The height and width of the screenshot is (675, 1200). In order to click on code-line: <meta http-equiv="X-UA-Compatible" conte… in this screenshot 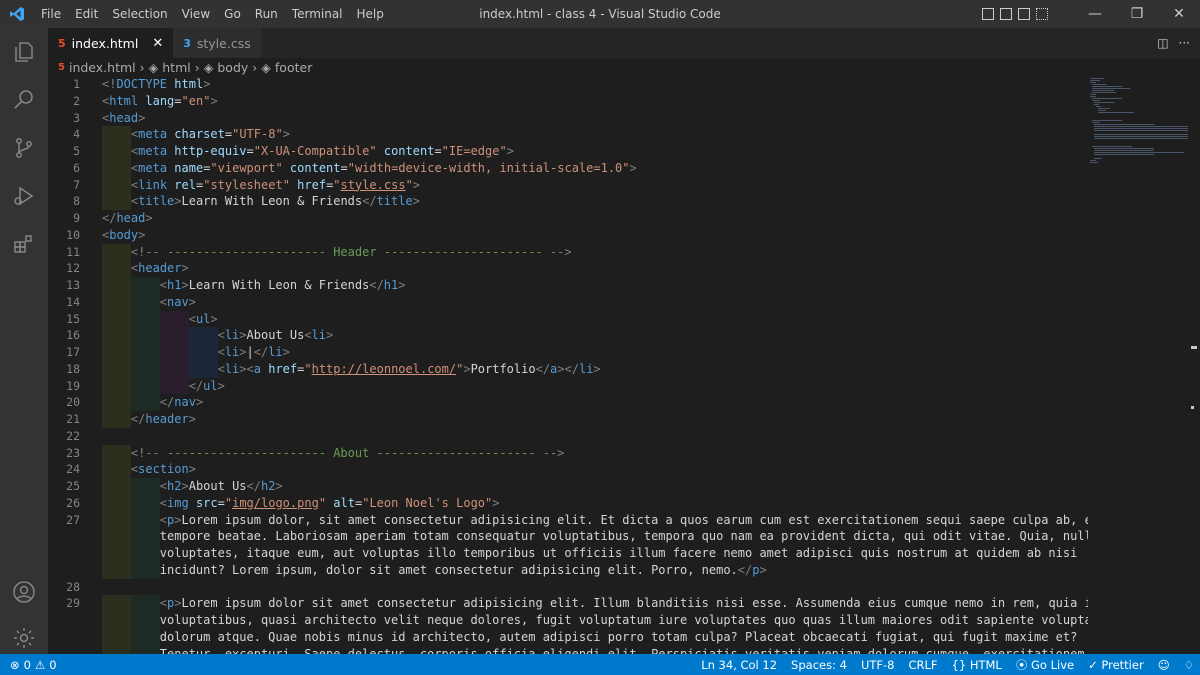, I will do `click(595, 151)`.